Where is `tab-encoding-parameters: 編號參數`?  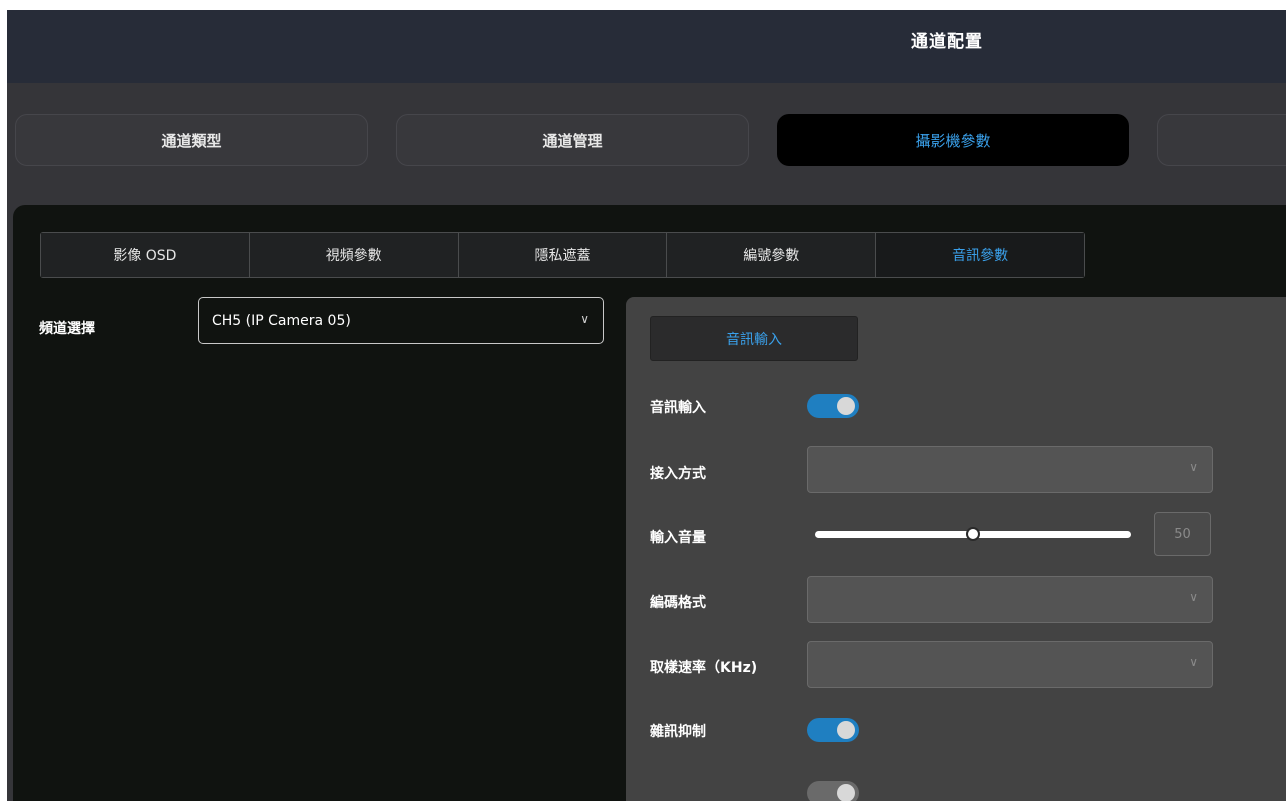
tab-encoding-parameters: 編號參數 is located at coordinates (772, 255).